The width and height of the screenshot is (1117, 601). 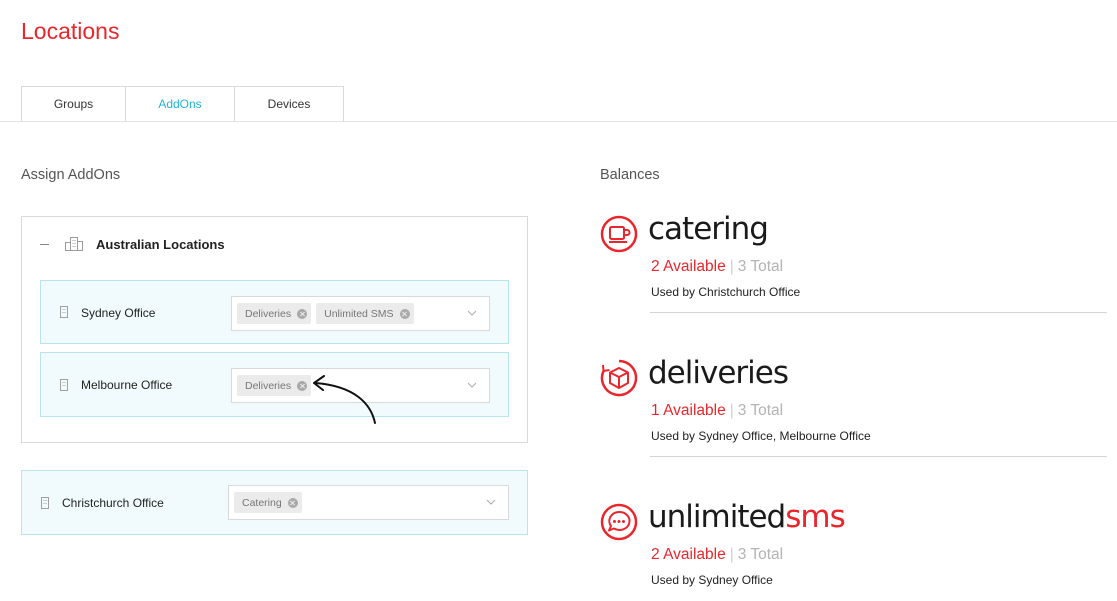 I want to click on addon-logo: unlimitedsms, so click(x=747, y=517).